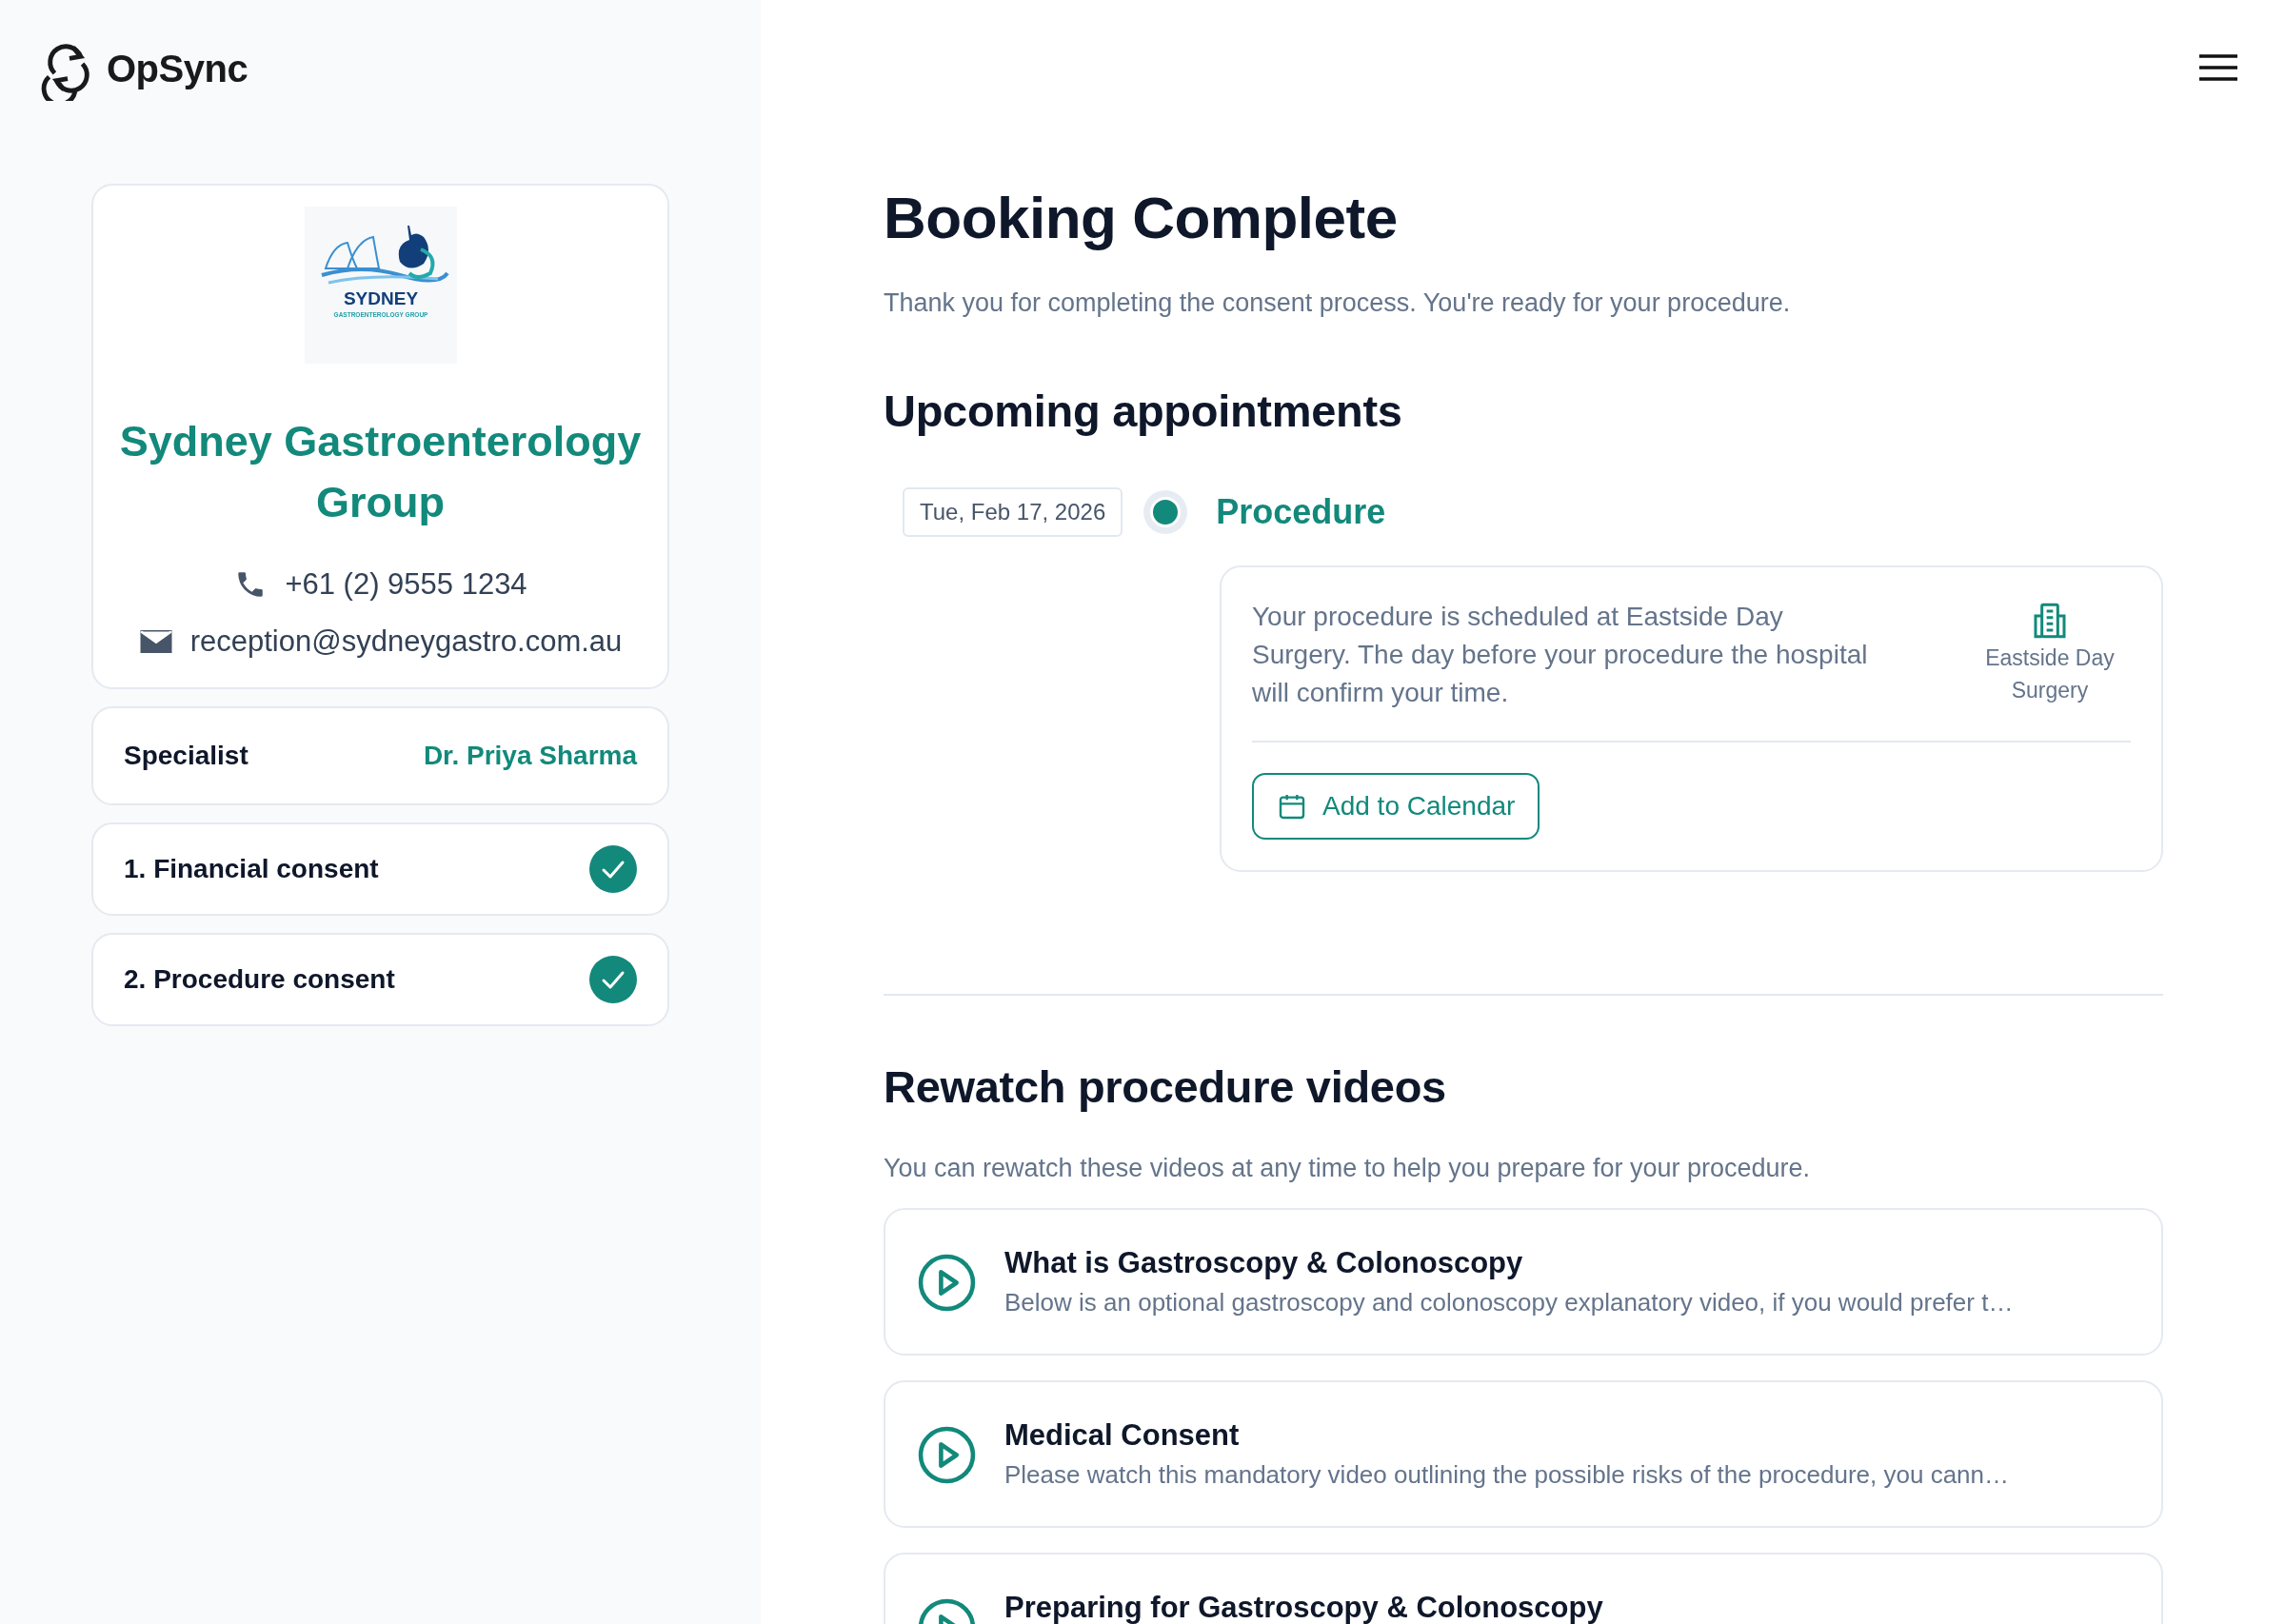 The height and width of the screenshot is (1624, 2285). What do you see at coordinates (1264, 1263) in the screenshot?
I see `video-title: What is Gastroscopy & Colonoscopy` at bounding box center [1264, 1263].